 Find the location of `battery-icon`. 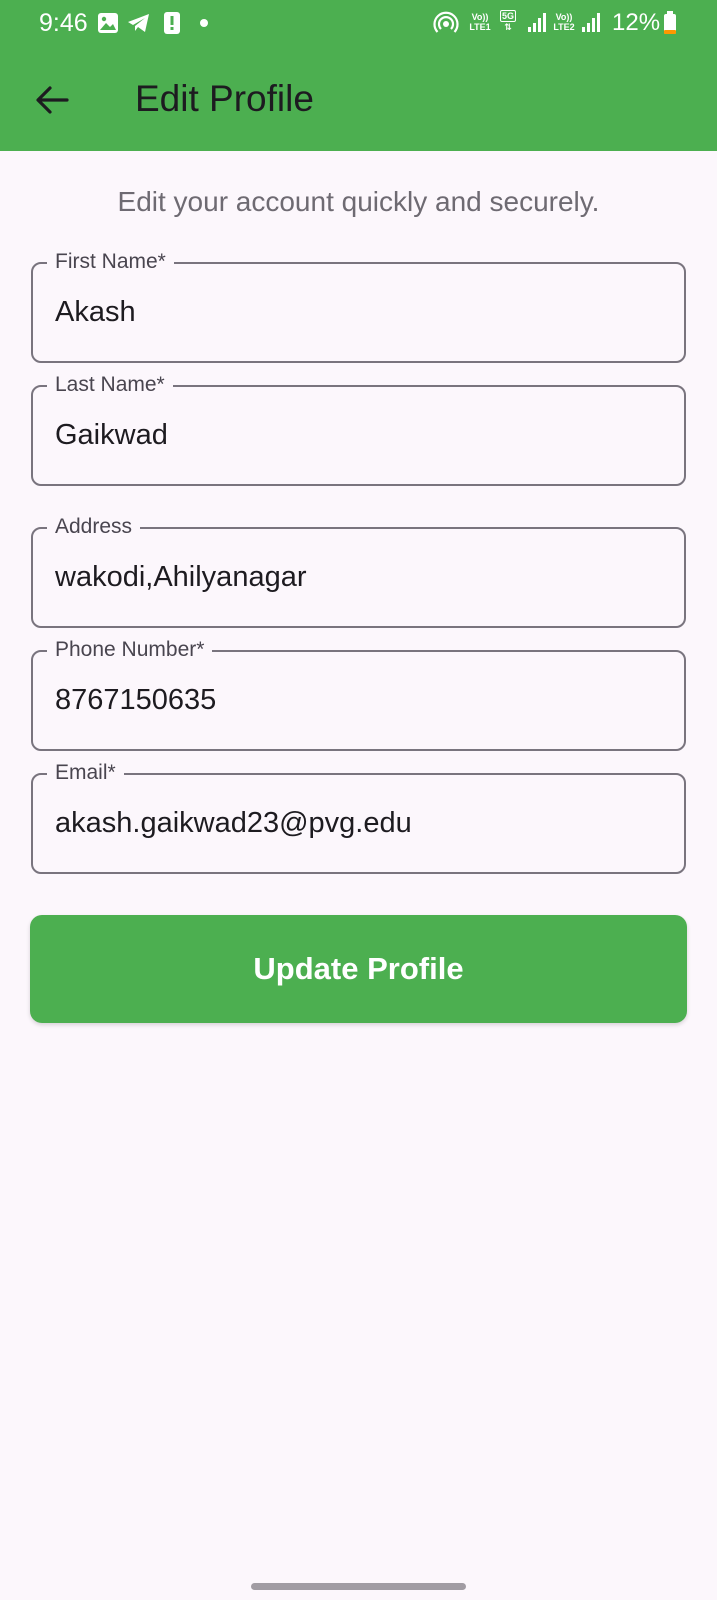

battery-icon is located at coordinates (670, 23).